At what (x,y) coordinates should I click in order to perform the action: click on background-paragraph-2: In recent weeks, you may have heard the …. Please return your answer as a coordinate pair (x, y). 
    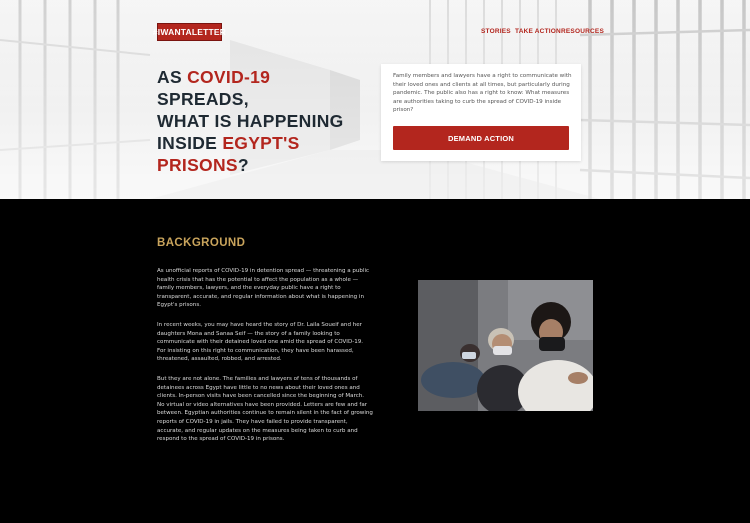
    Looking at the image, I should click on (260, 342).